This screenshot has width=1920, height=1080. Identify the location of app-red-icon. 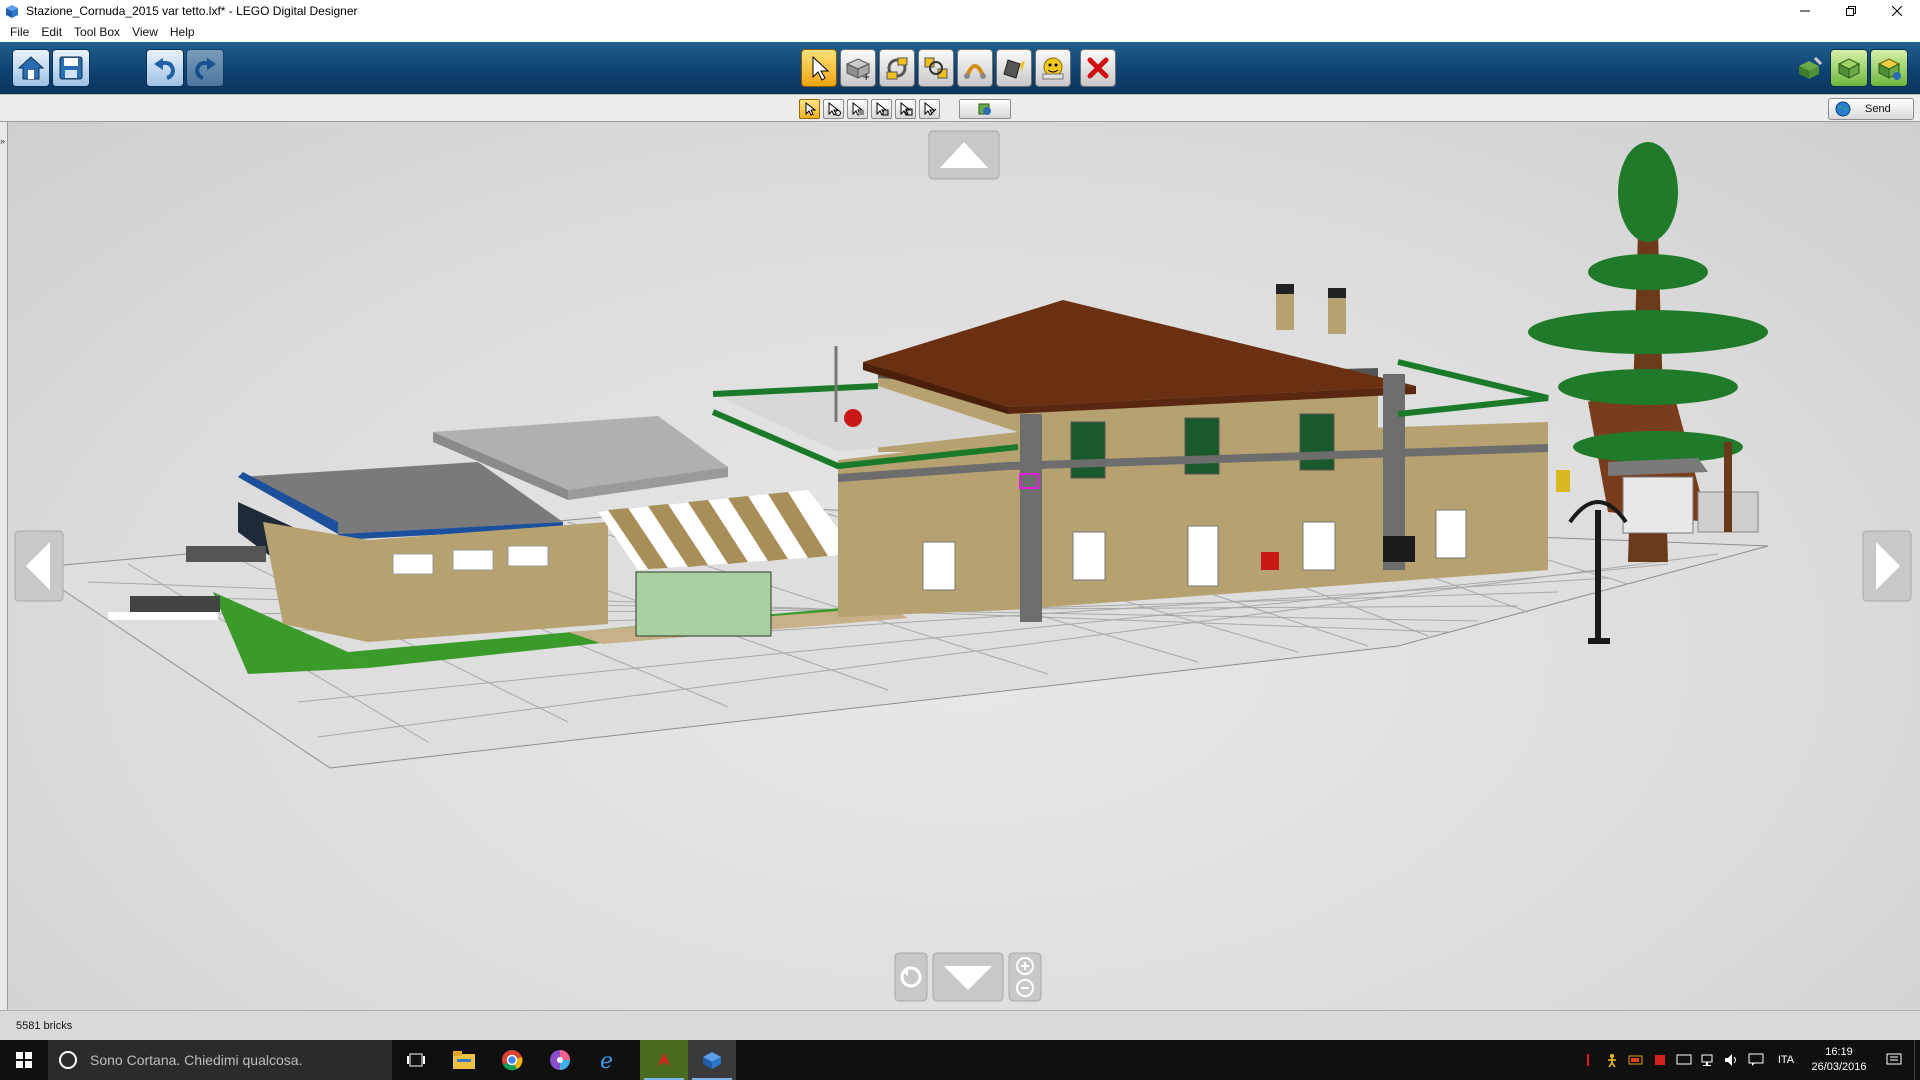
(664, 1059).